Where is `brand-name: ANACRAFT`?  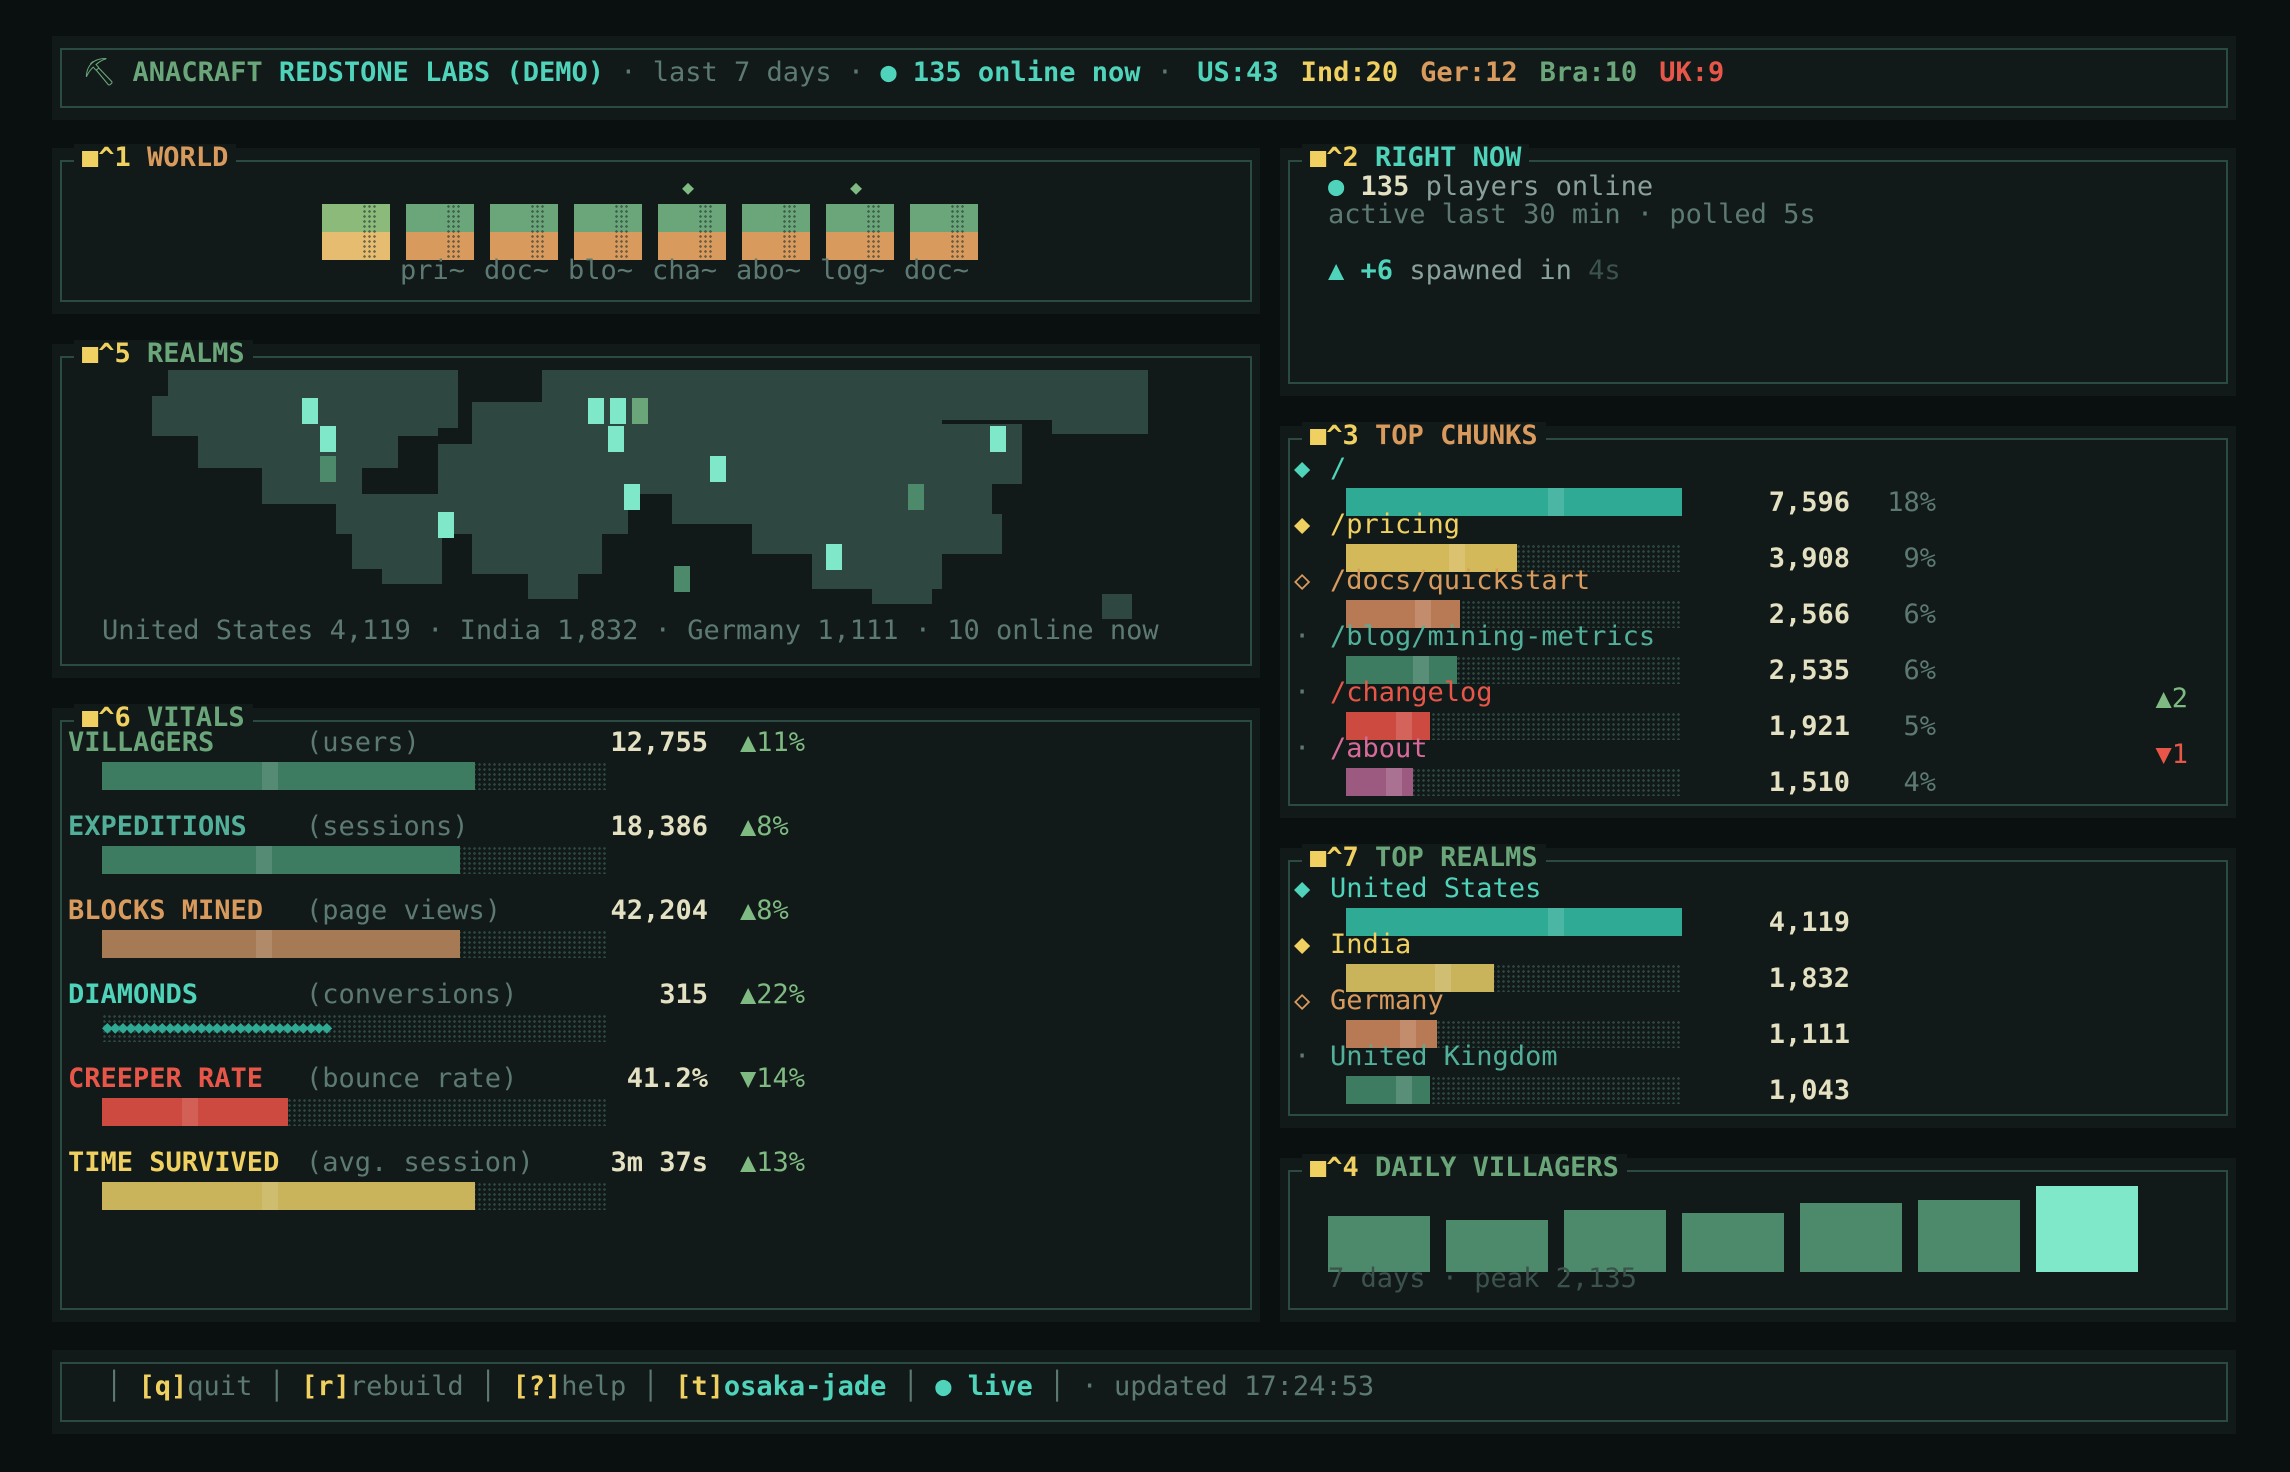
brand-name: ANACRAFT is located at coordinates (197, 72).